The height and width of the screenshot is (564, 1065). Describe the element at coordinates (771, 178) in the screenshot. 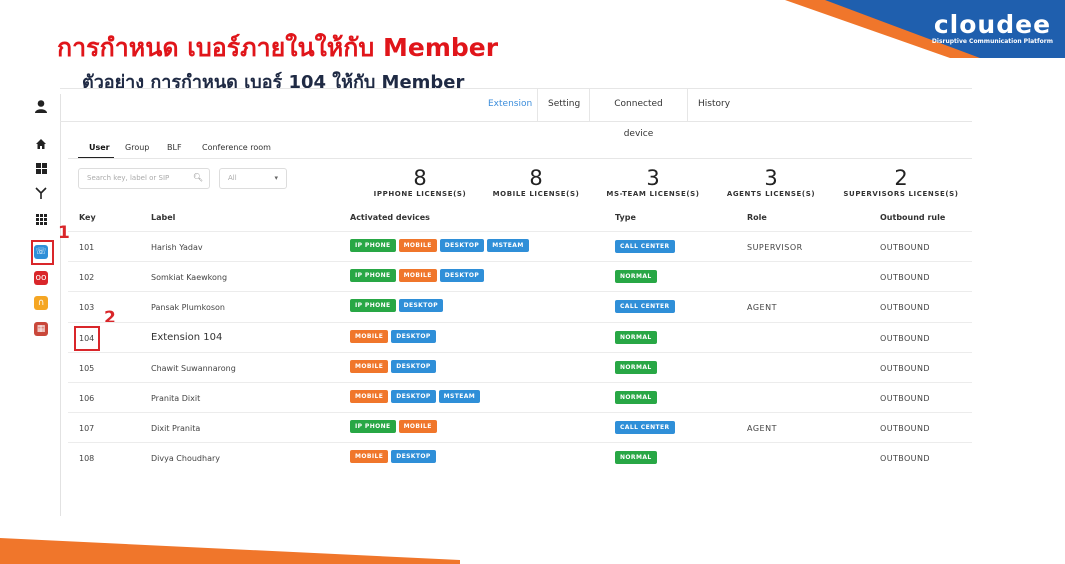

I see `license-count: 3` at that location.